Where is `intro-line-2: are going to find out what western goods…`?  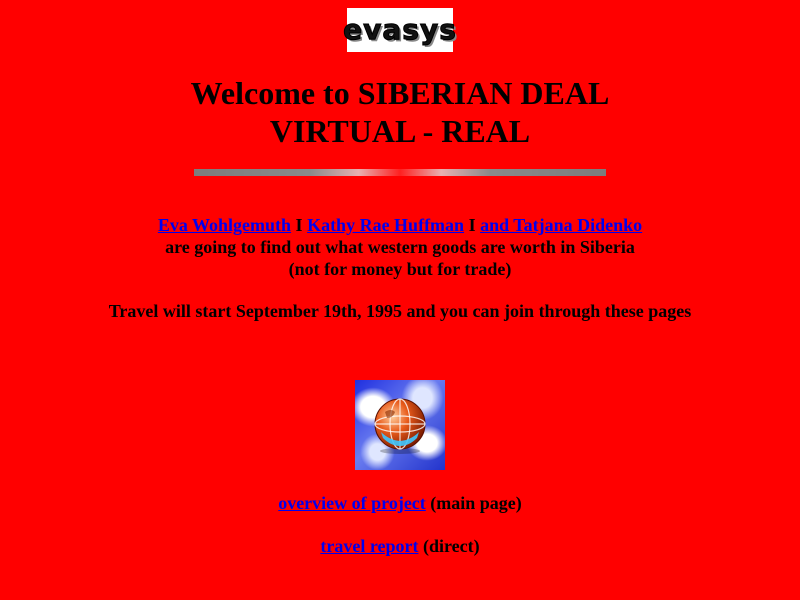 intro-line-2: are going to find out what western goods… is located at coordinates (400, 247).